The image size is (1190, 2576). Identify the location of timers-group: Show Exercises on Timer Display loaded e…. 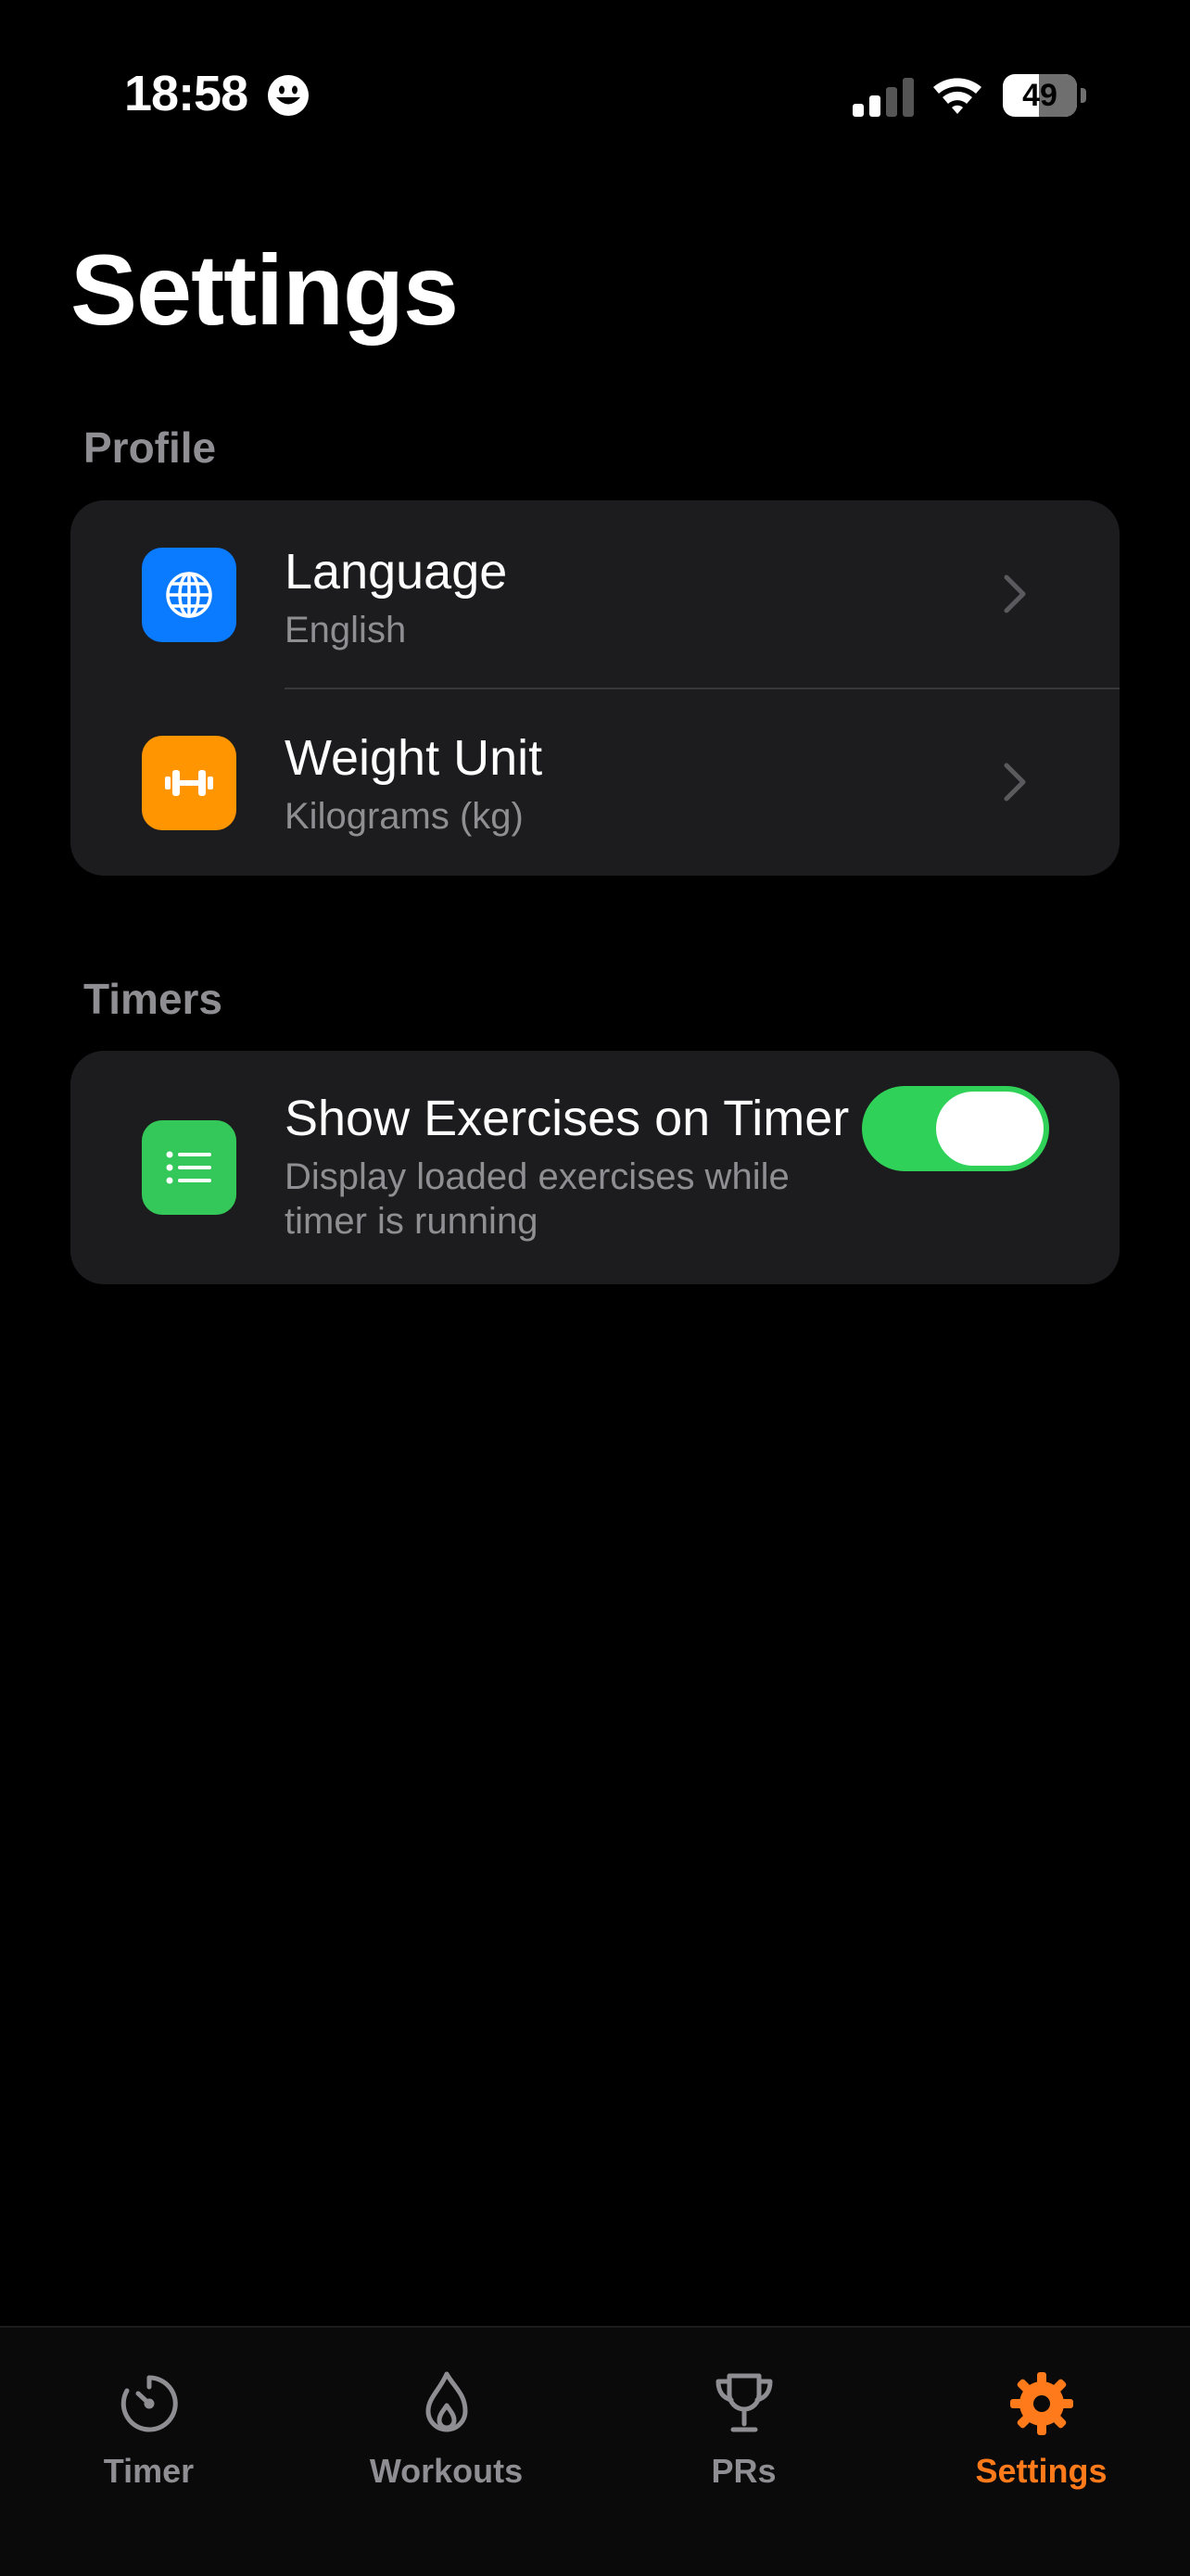
(595, 1167).